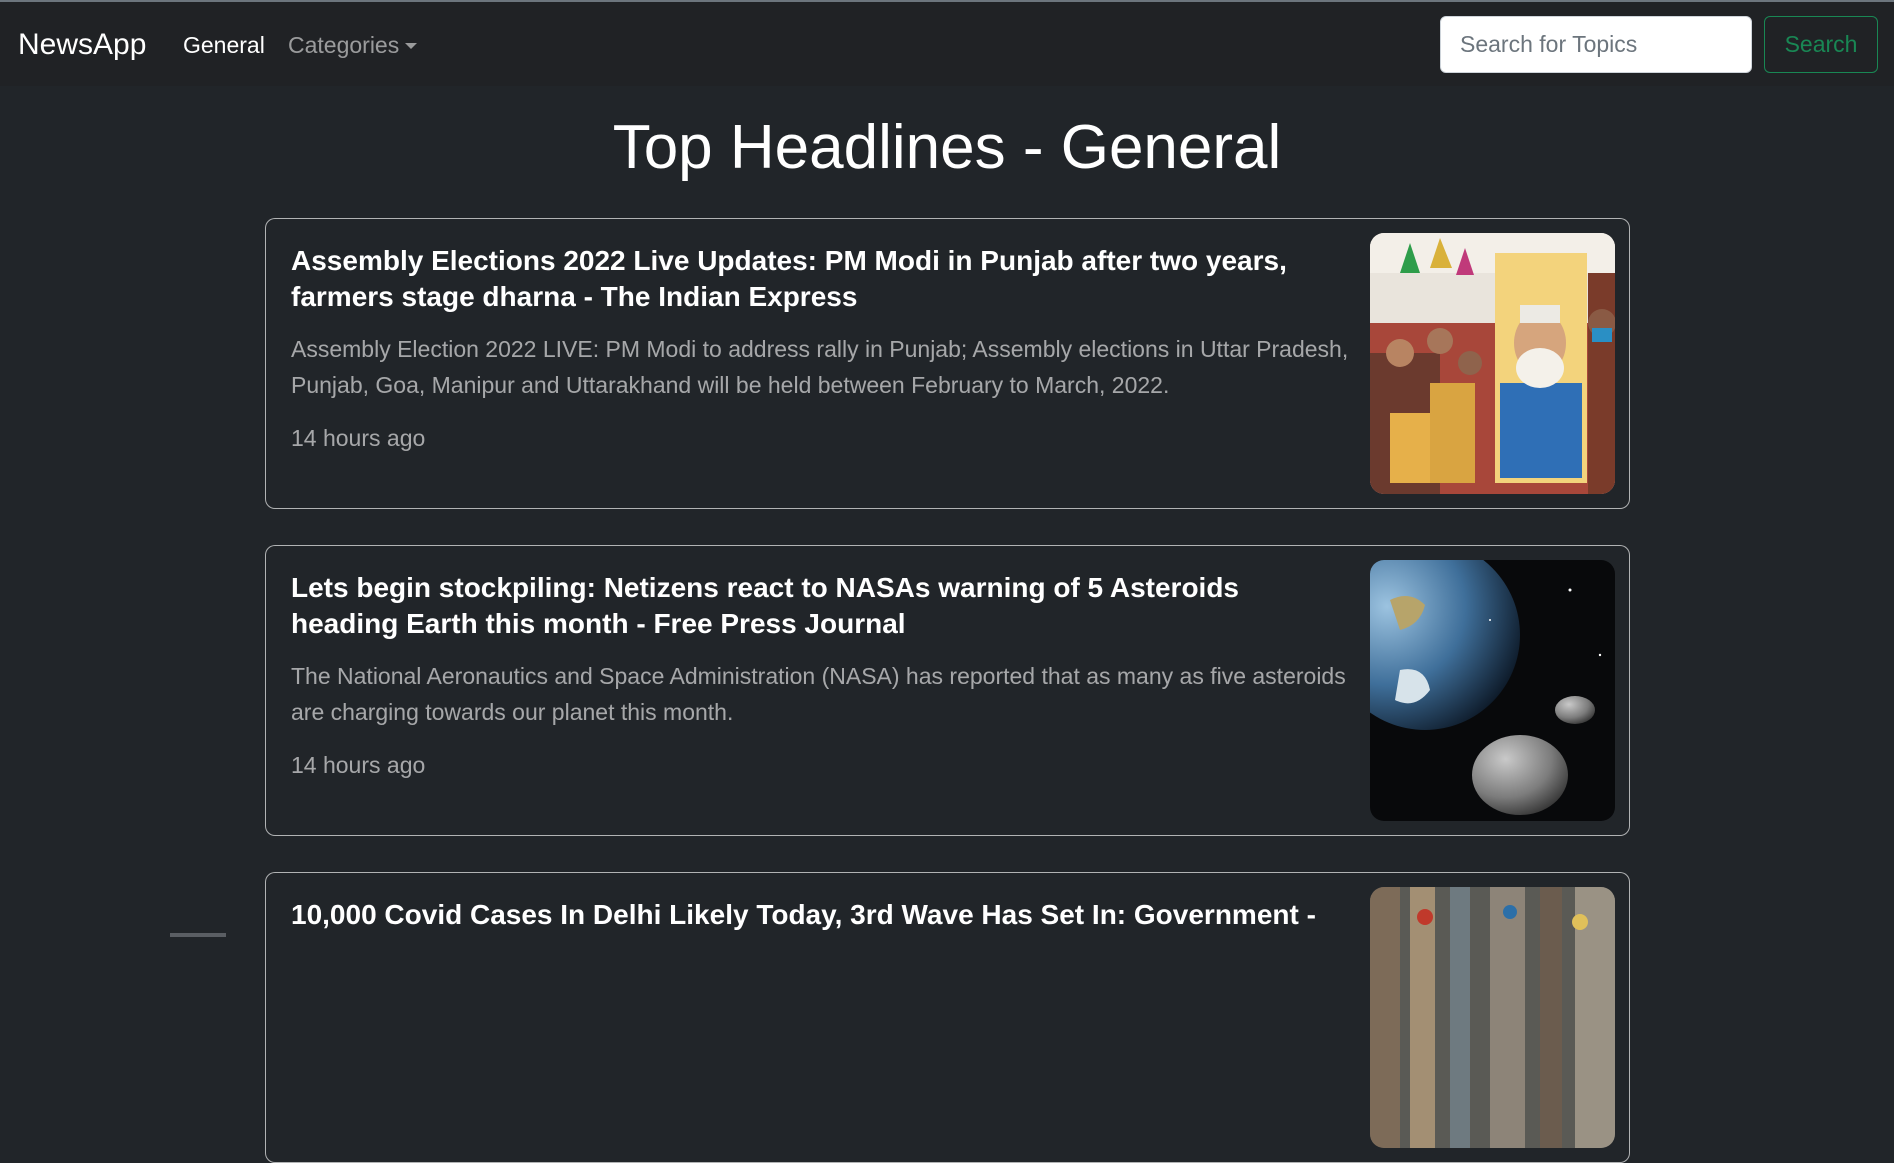 The height and width of the screenshot is (1163, 1894). Describe the element at coordinates (947, 147) in the screenshot. I see `page-title: Top Headlines - General` at that location.